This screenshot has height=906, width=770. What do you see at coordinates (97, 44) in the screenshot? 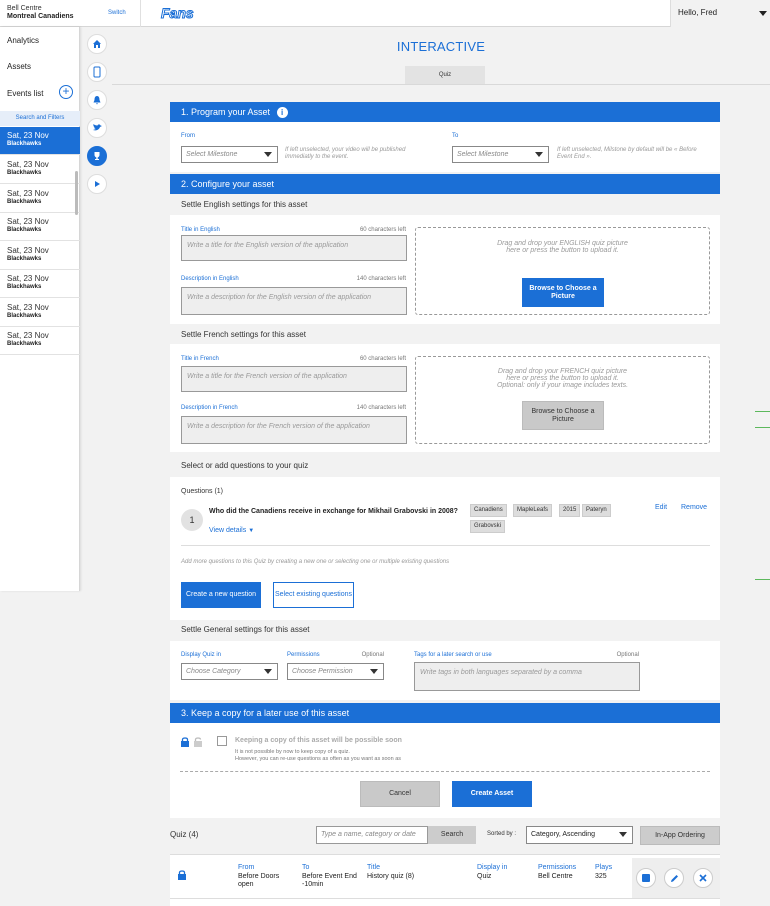
I see `home-icon` at bounding box center [97, 44].